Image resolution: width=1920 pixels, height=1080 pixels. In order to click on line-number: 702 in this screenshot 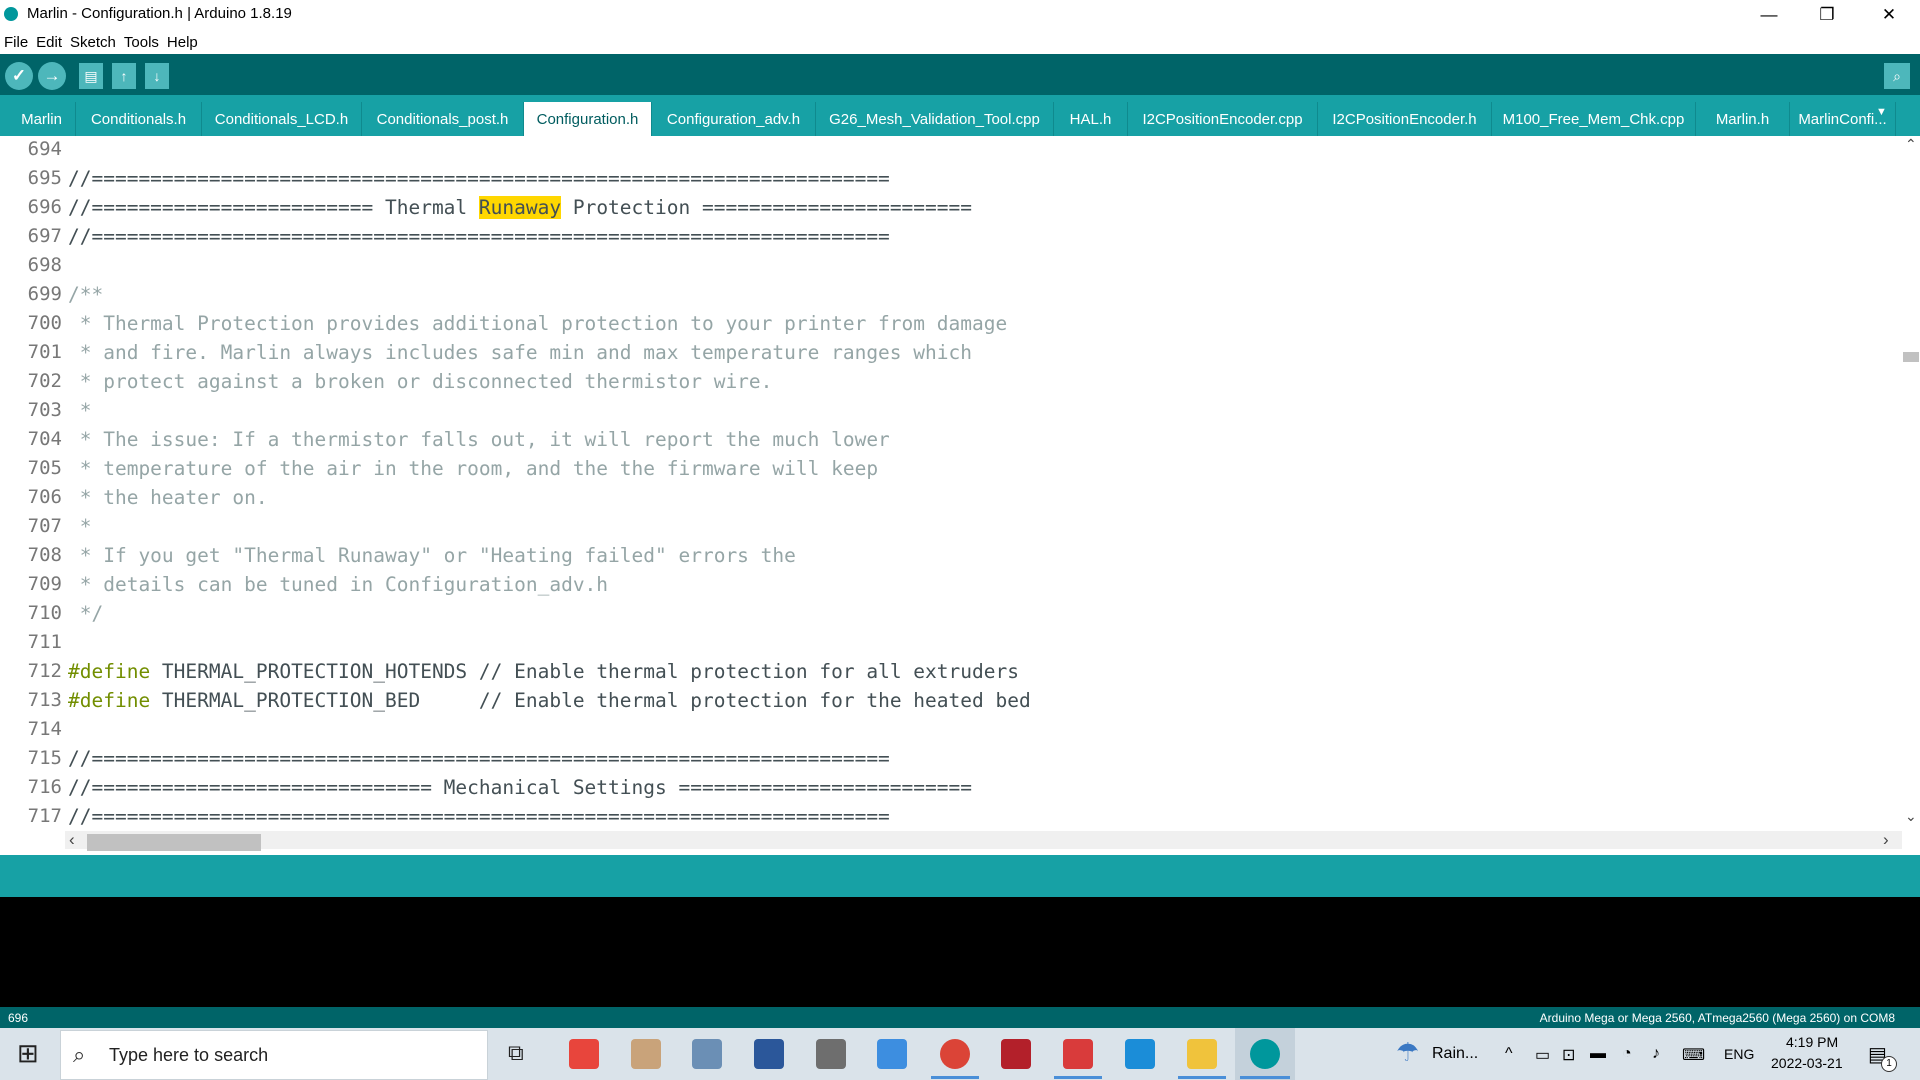, I will do `click(44, 381)`.